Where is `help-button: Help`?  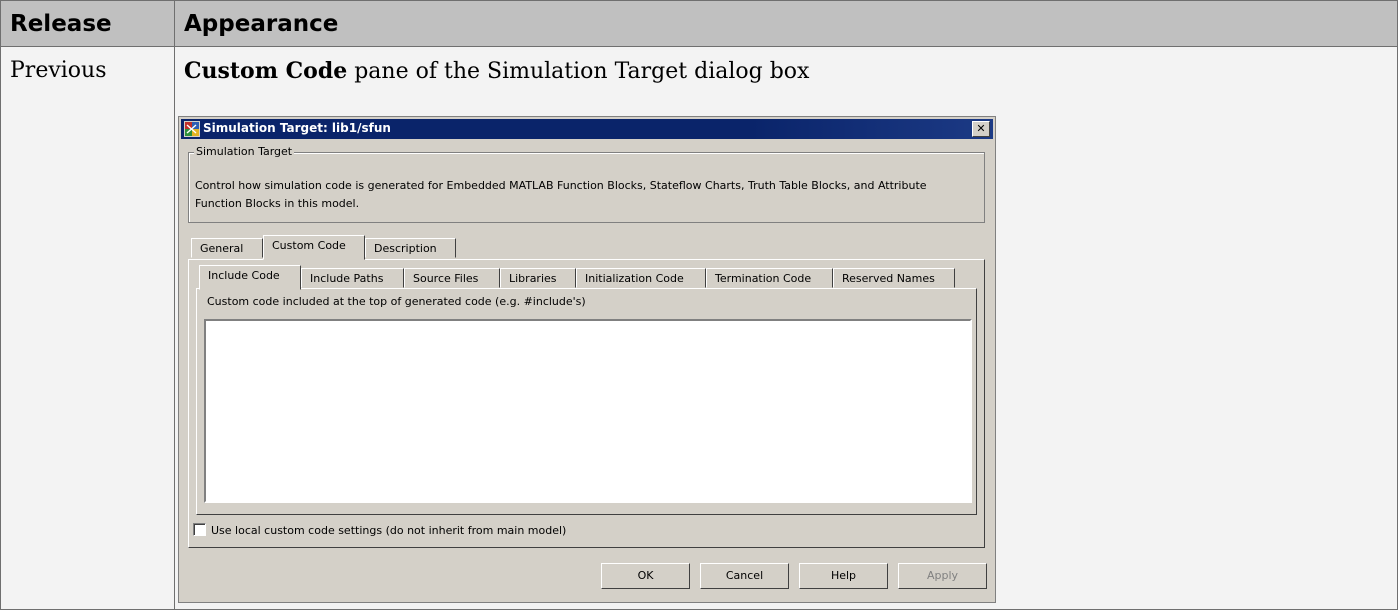
help-button: Help is located at coordinates (843, 576).